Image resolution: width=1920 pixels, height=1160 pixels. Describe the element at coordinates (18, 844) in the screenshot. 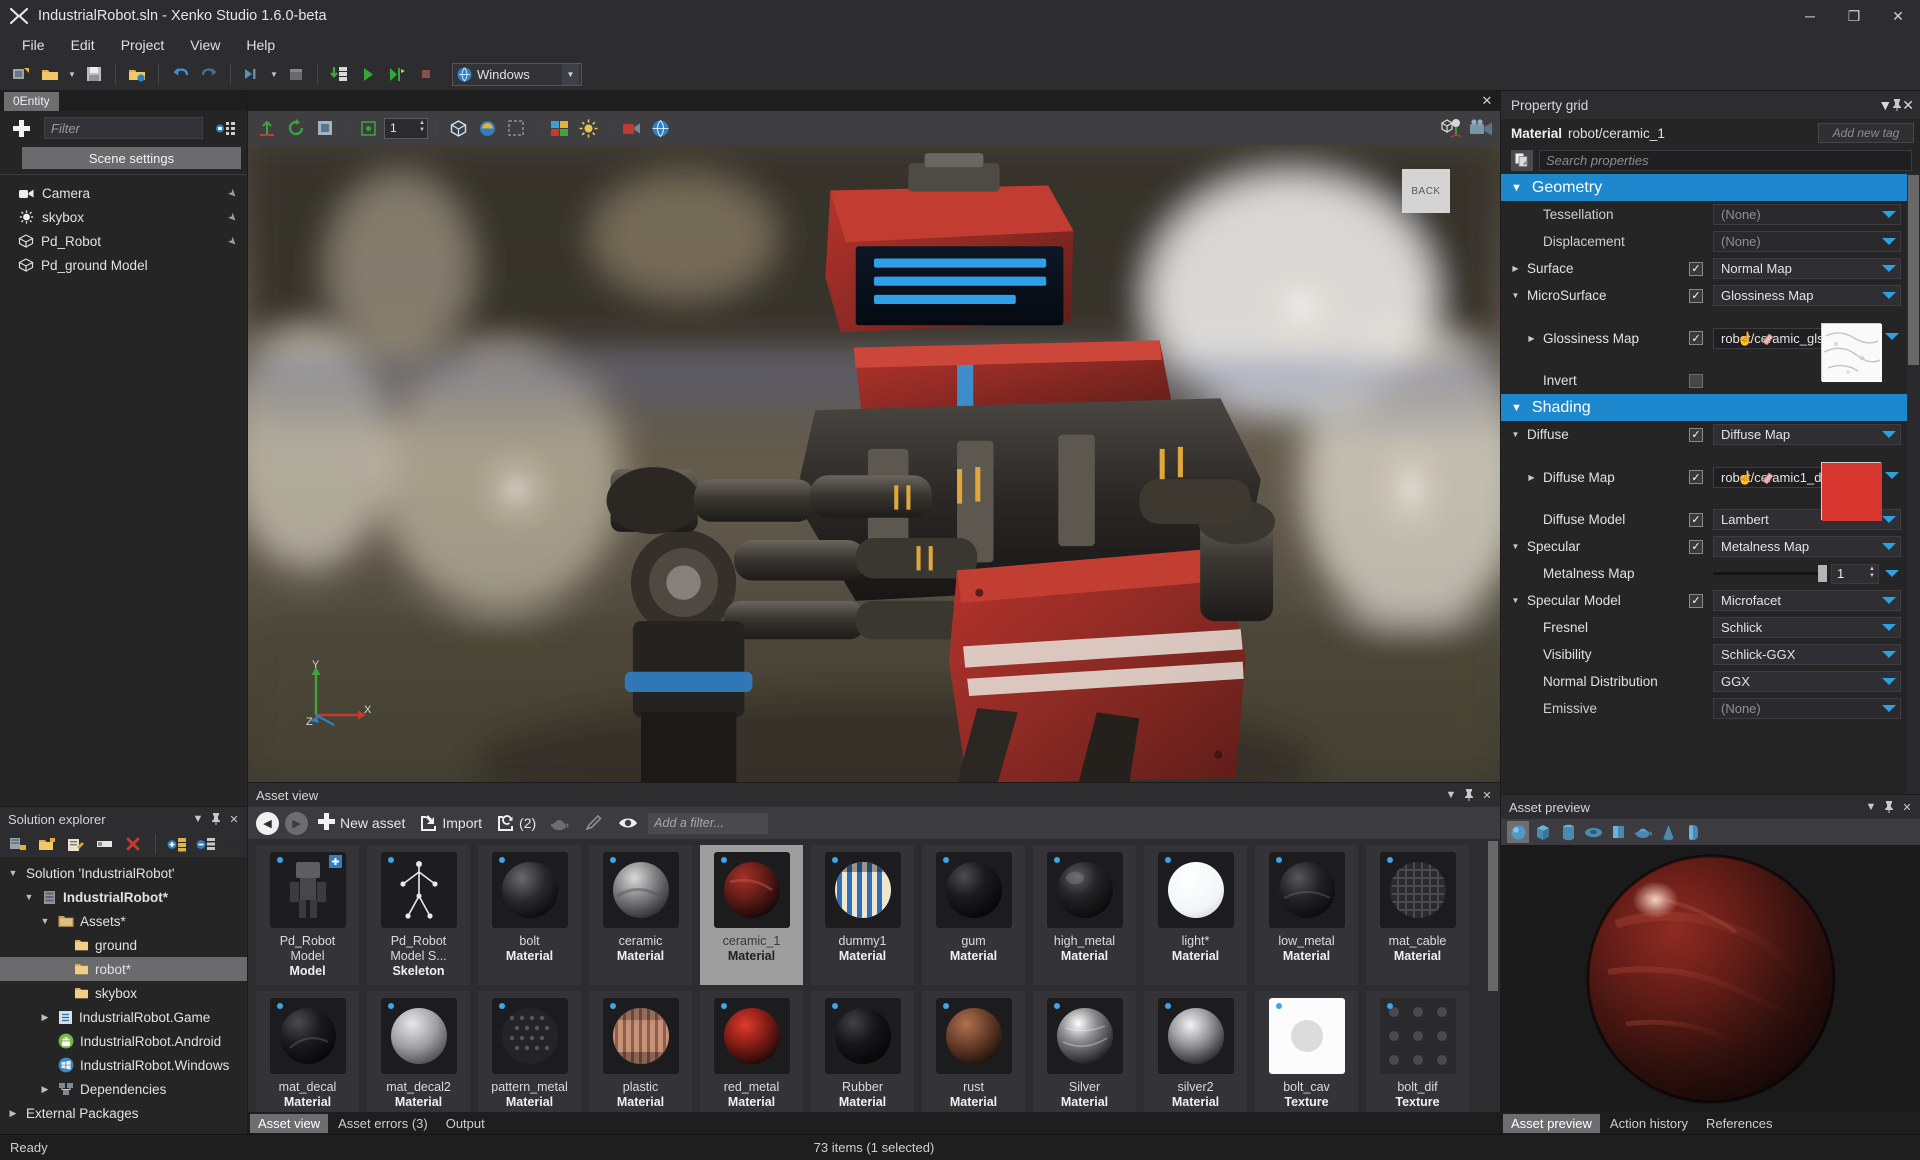

I see `new-package-icon` at that location.